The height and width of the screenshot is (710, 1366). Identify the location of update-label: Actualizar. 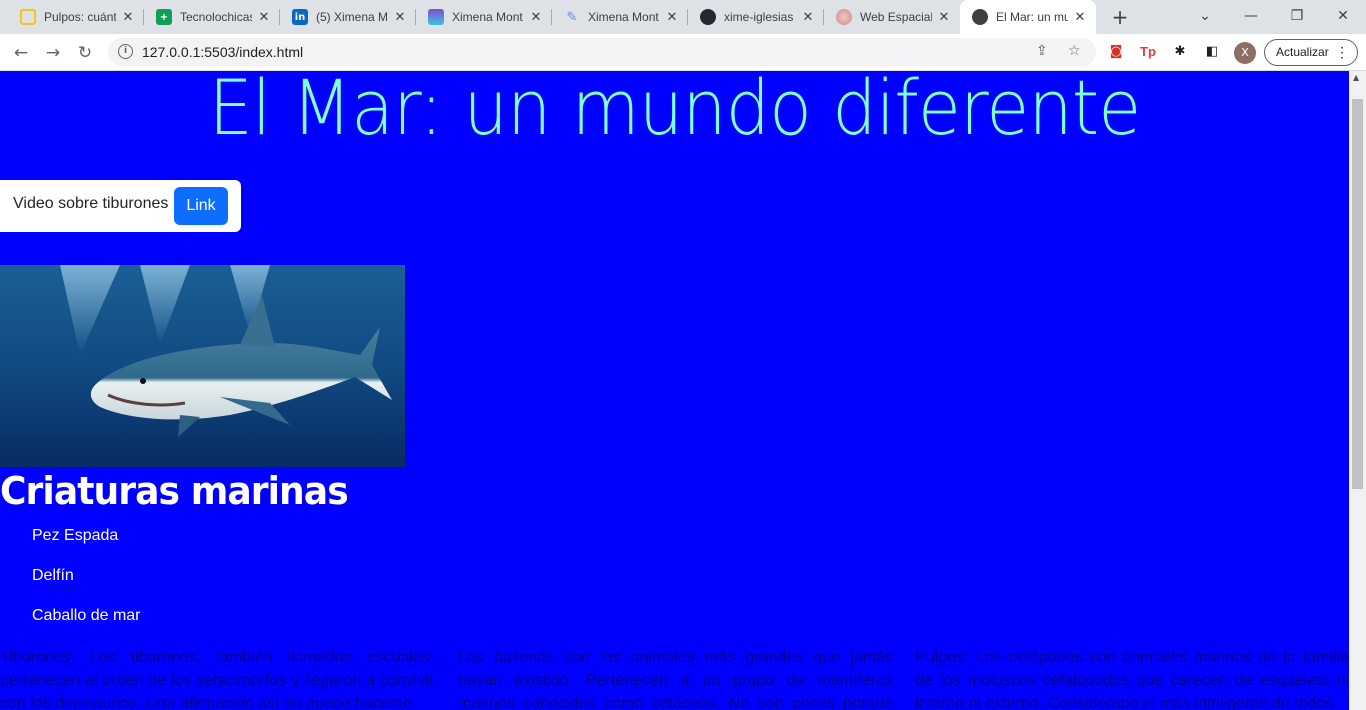
(1302, 52).